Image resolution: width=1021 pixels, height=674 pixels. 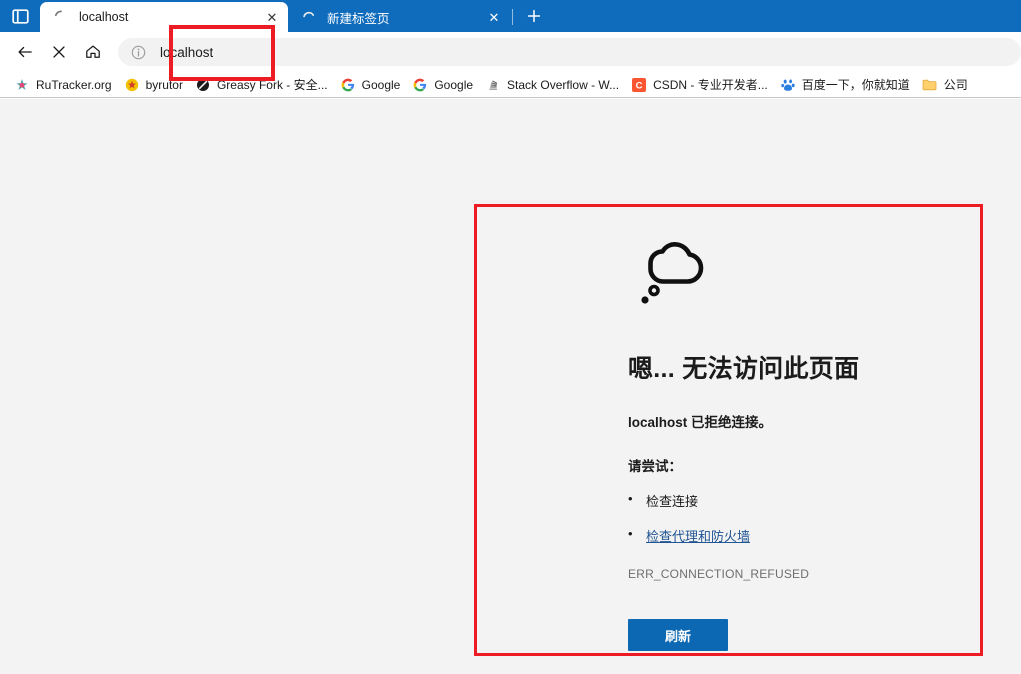 I want to click on try-suggestions-title: 请尝试：, so click(x=655, y=467).